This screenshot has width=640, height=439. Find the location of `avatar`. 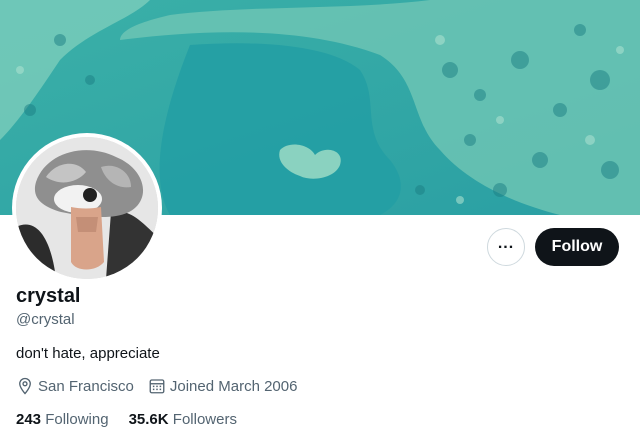

avatar is located at coordinates (87, 208).